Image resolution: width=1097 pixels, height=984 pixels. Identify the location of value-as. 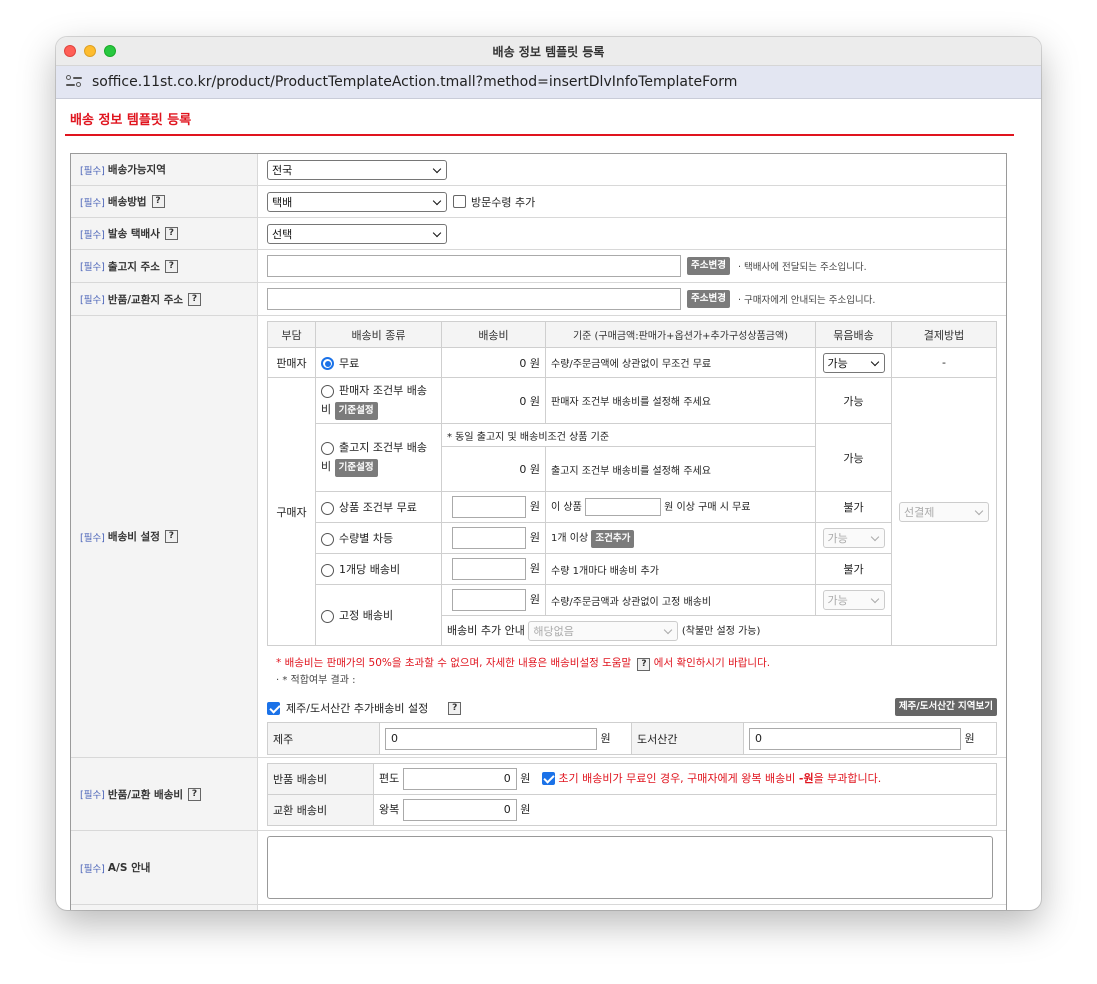
(632, 867).